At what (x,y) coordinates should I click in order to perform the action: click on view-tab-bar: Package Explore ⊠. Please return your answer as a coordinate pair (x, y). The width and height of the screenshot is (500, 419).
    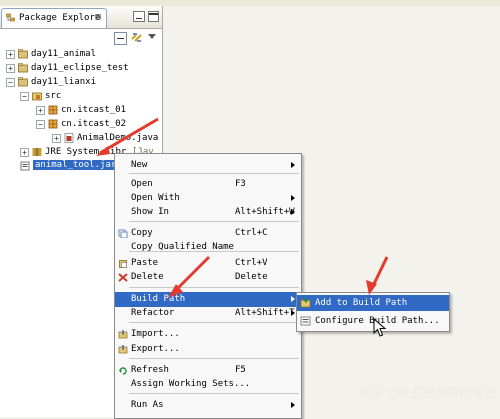
    Looking at the image, I should click on (81, 17).